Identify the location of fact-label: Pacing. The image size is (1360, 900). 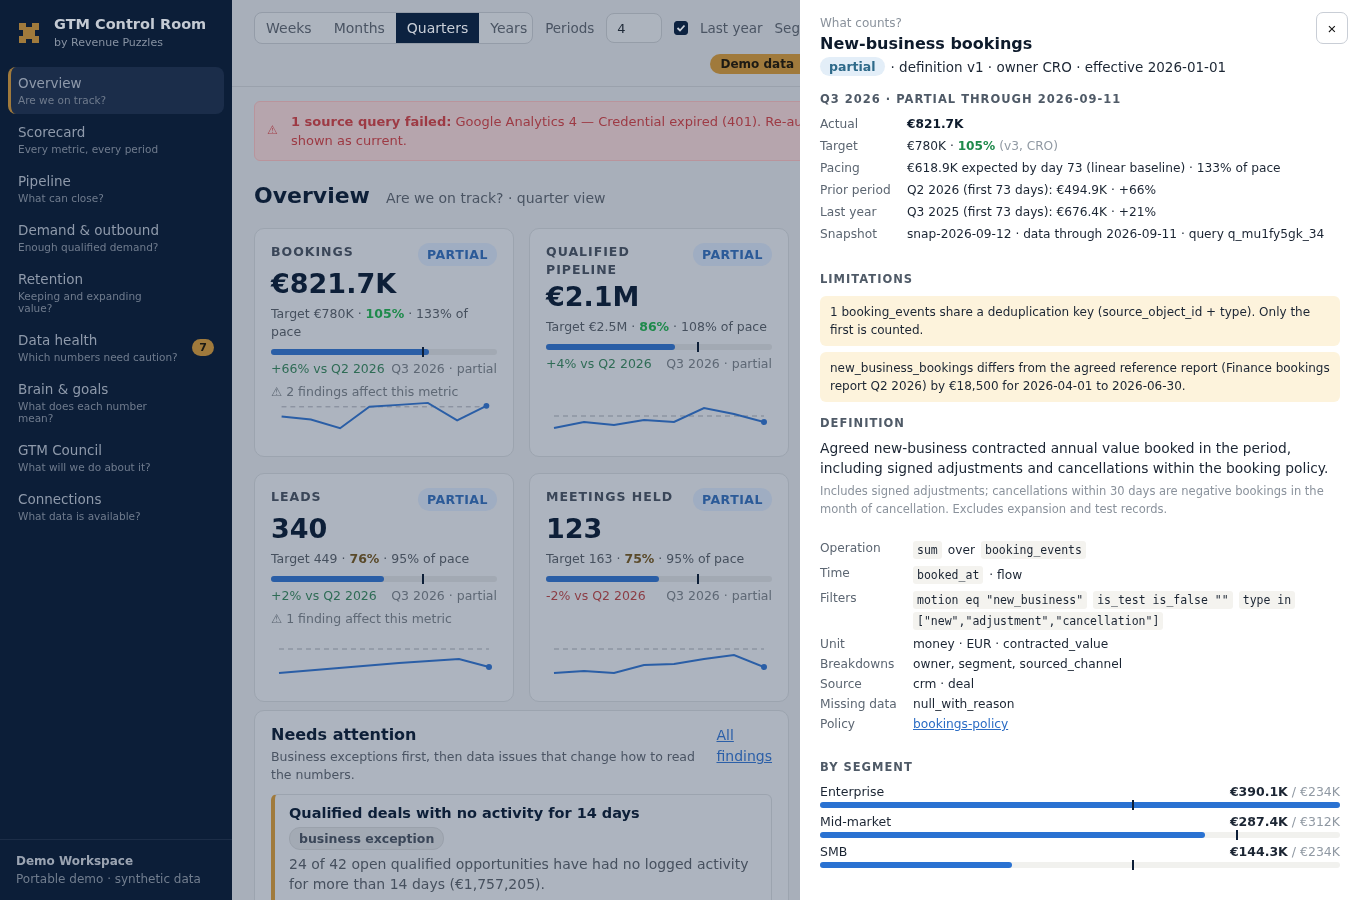
(840, 168).